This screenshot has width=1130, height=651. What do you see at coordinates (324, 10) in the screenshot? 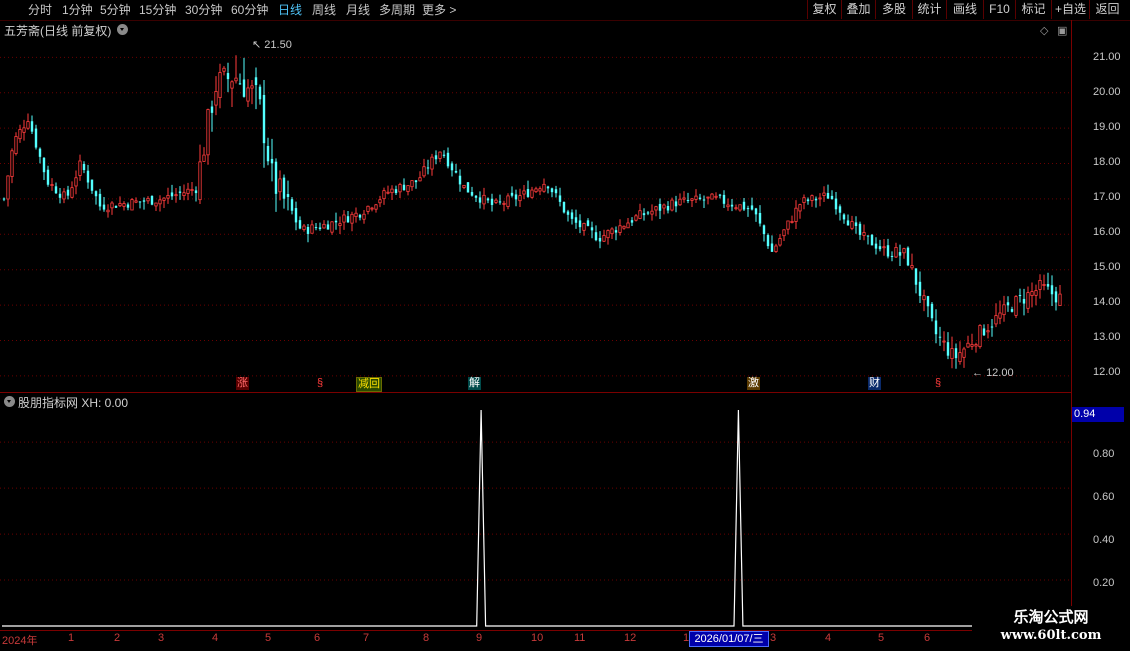
I see `period-tab-weekly: 周线` at bounding box center [324, 10].